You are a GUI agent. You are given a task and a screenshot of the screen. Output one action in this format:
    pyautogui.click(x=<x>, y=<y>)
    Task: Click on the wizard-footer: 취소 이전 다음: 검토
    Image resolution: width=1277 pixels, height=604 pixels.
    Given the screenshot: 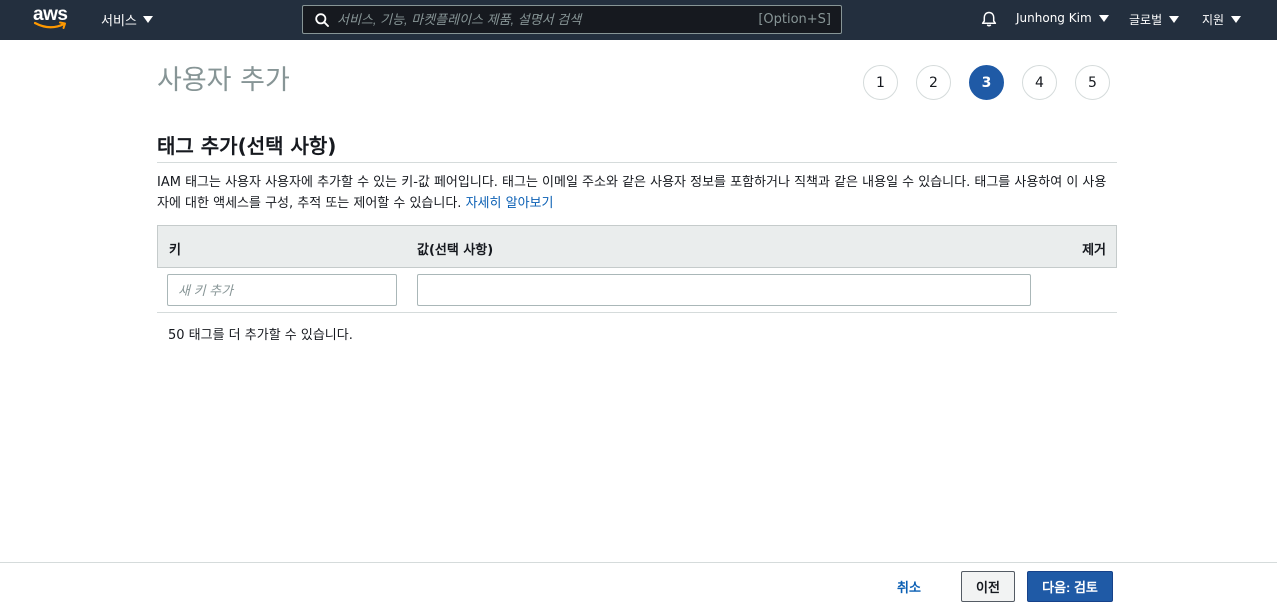 What is the action you would take?
    pyautogui.click(x=638, y=583)
    